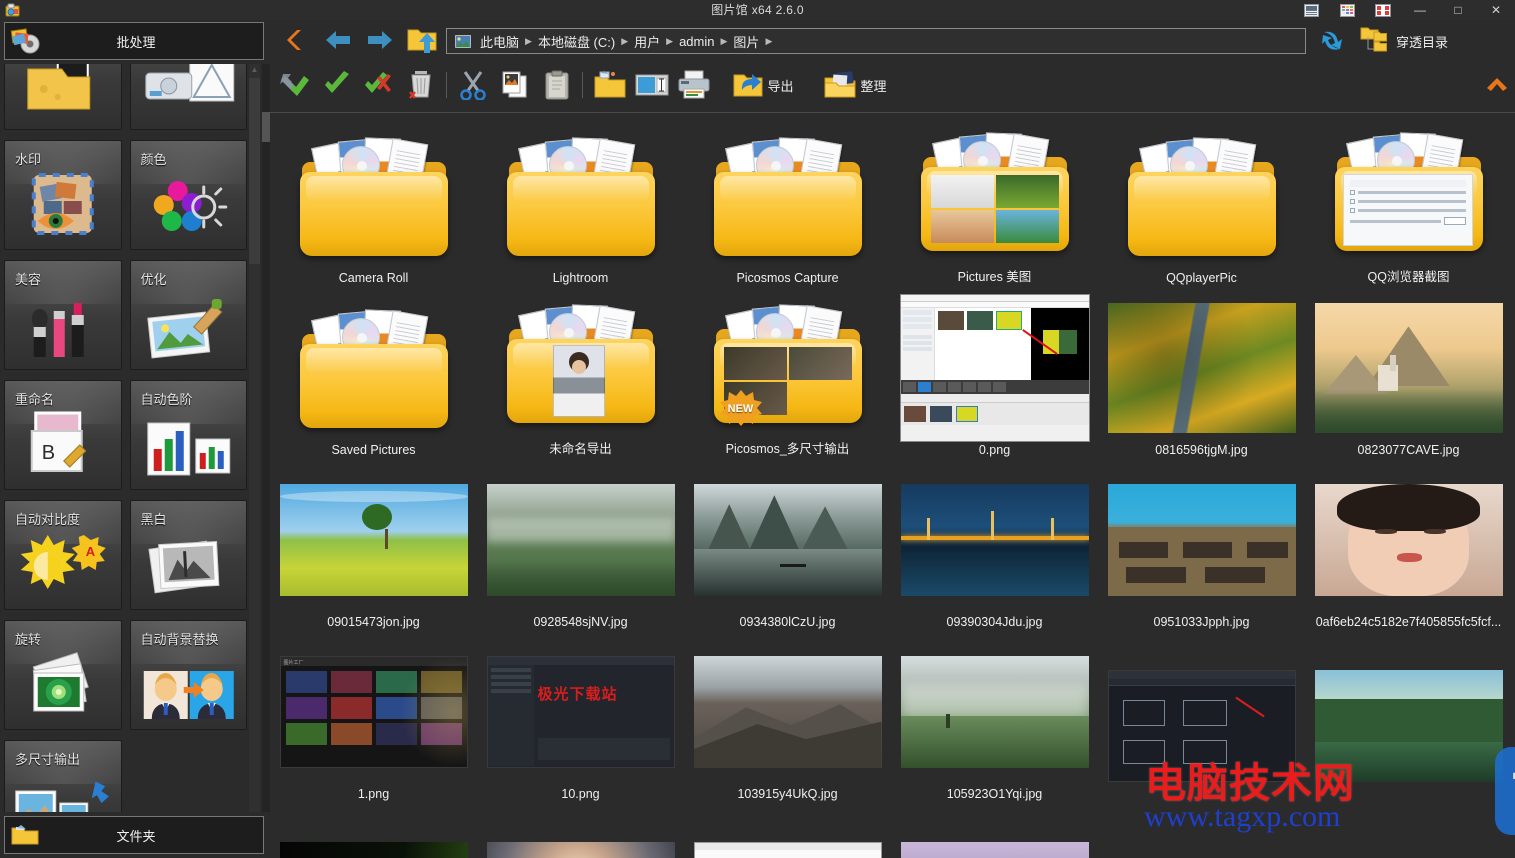 This screenshot has height=858, width=1515. I want to click on organize-label: 整理, so click(873, 86).